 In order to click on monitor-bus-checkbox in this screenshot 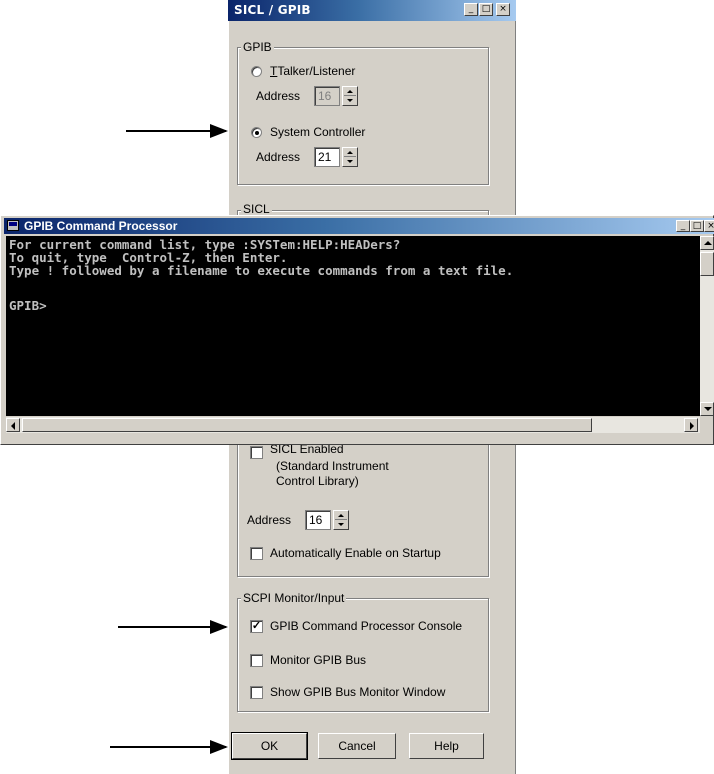, I will do `click(256, 660)`.